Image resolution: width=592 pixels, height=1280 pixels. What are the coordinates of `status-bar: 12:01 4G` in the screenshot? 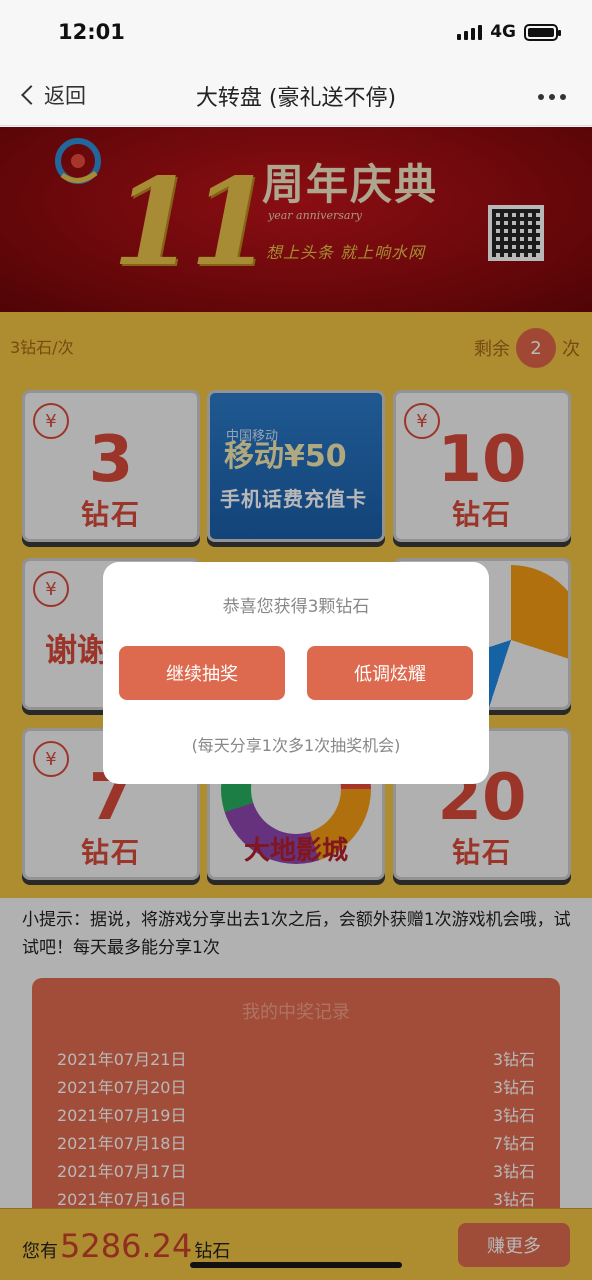 It's located at (296, 33).